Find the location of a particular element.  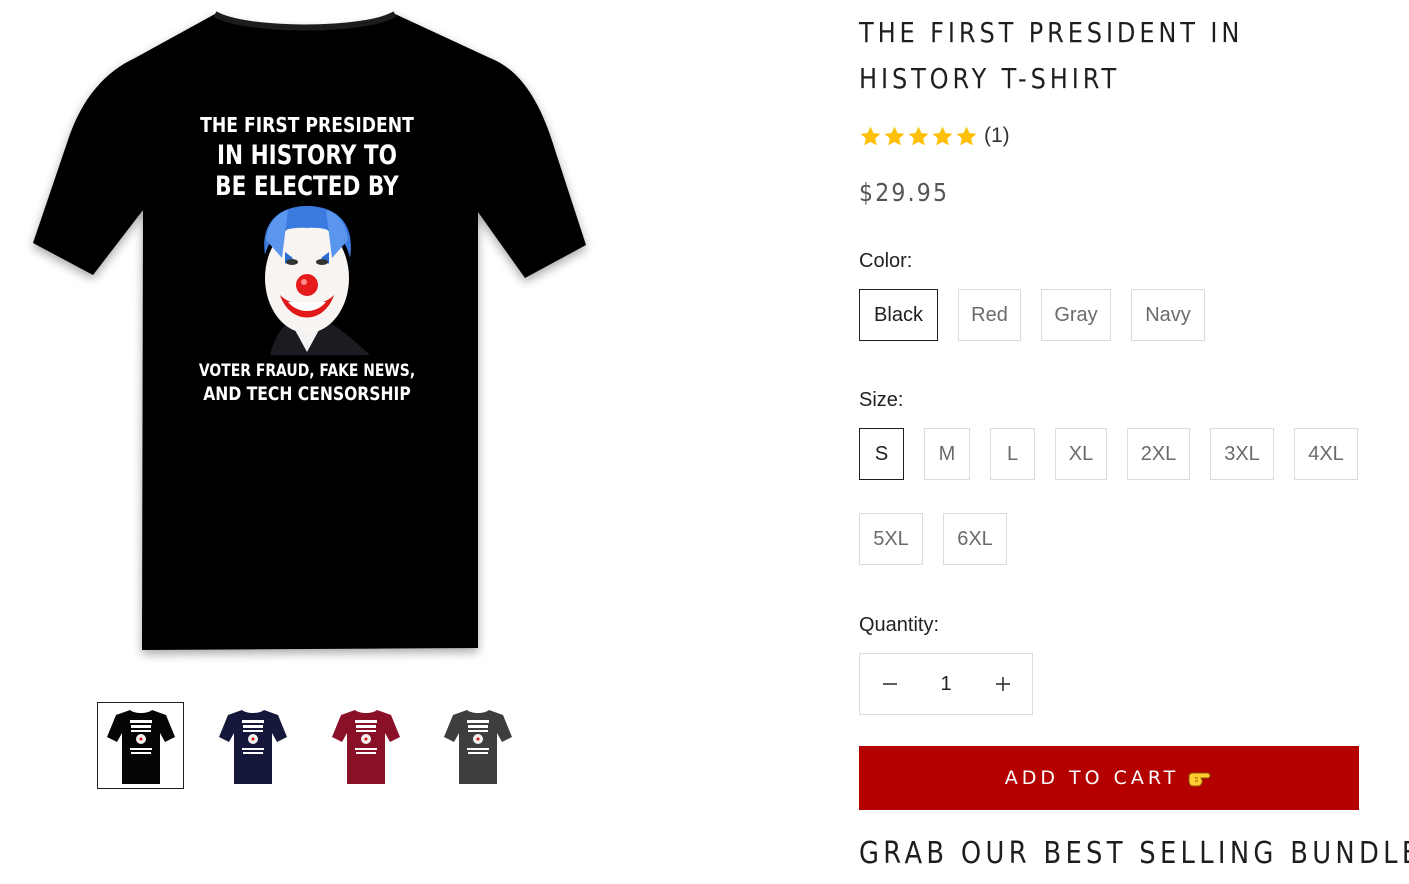

size-option-4xl: 4XL is located at coordinates (1326, 454).